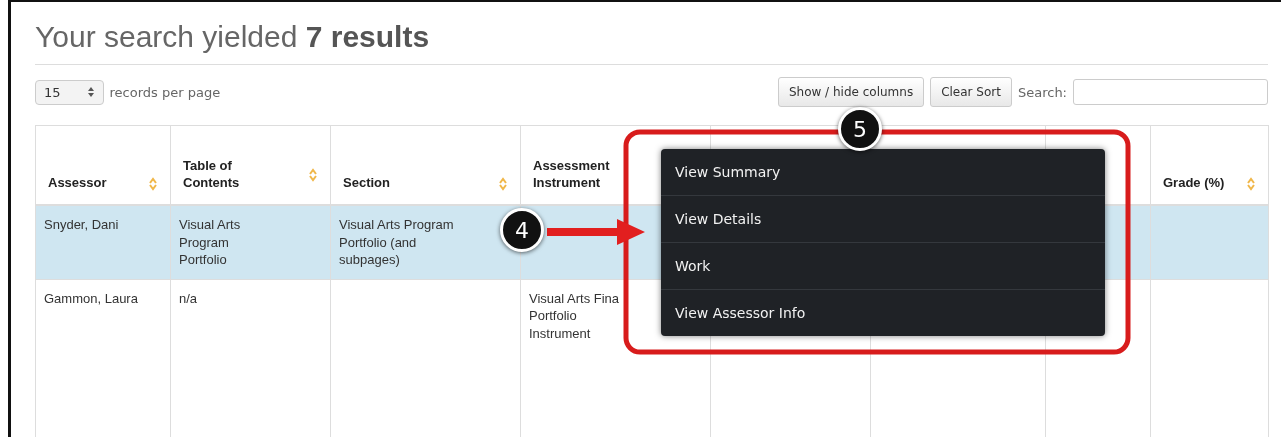  I want to click on search-label: Search:, so click(1042, 92).